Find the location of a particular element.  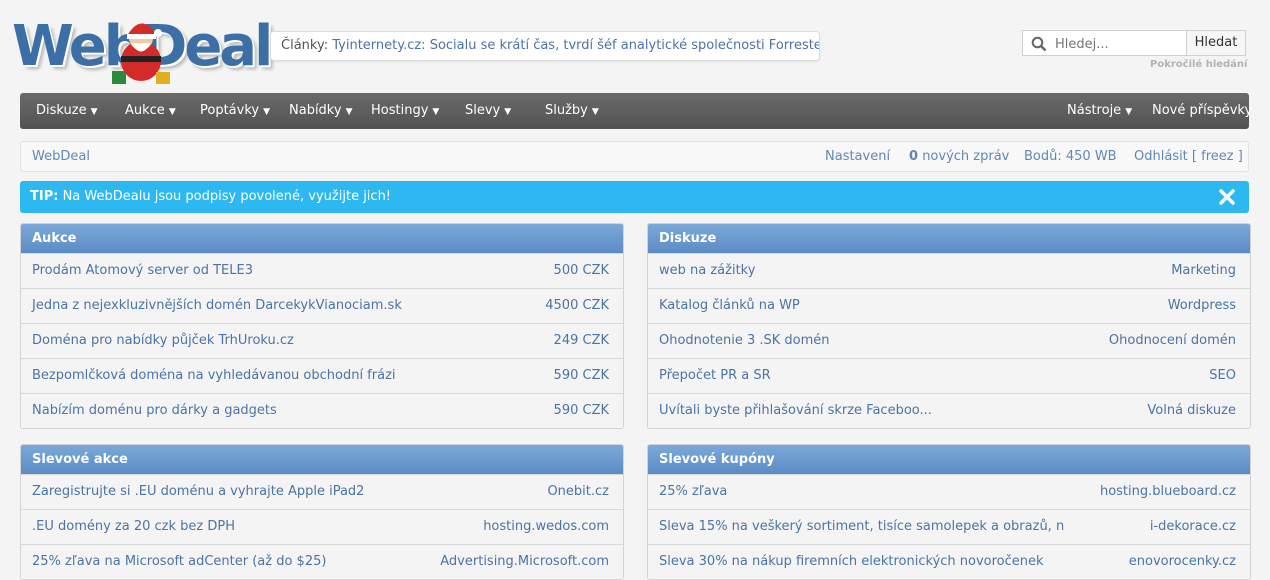

panel-title: Slevové kupóny is located at coordinates (949, 459).